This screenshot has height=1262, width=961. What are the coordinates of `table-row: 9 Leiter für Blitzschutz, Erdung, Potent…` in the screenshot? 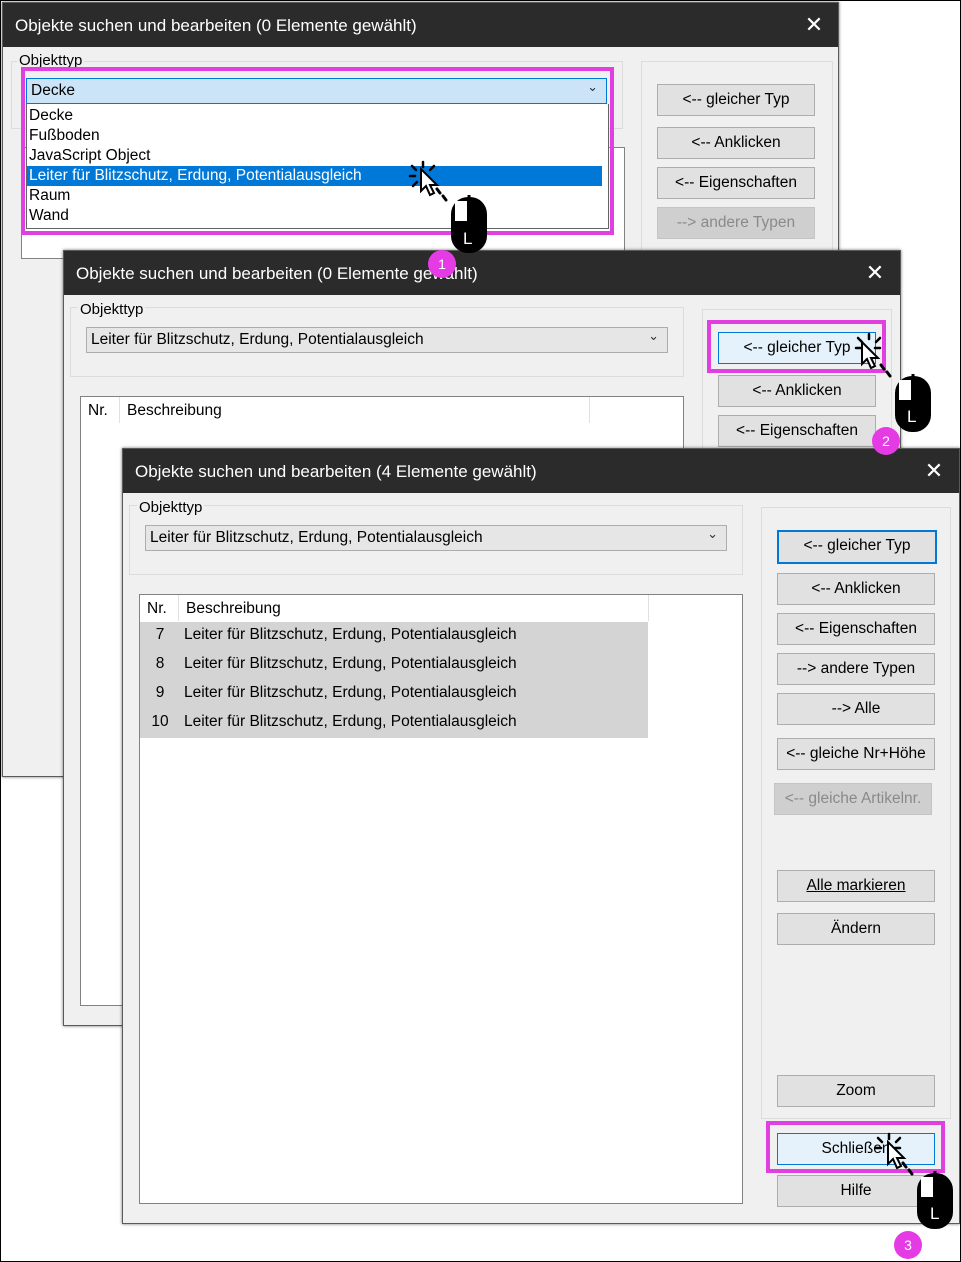 It's located at (394, 694).